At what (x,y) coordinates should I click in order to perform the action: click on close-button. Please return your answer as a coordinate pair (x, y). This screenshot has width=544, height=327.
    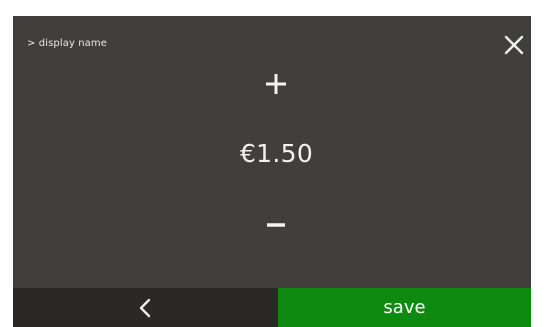
    Looking at the image, I should click on (514, 45).